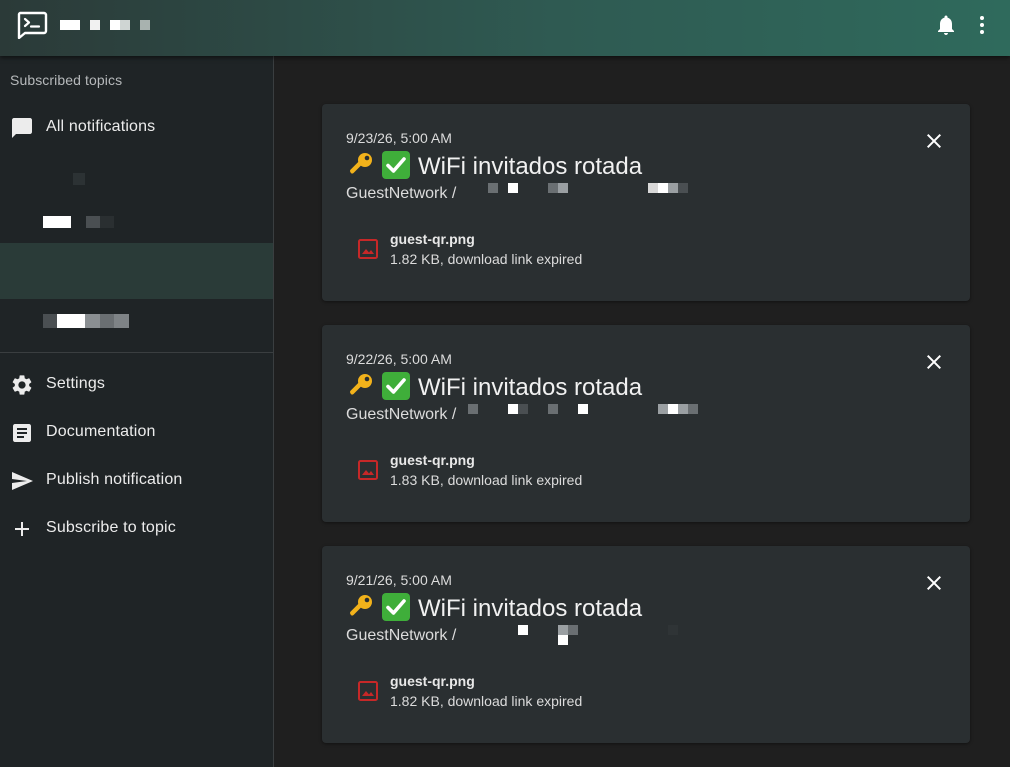  What do you see at coordinates (399, 359) in the screenshot?
I see `notification-date: 9/22/26, 5:00 AM` at bounding box center [399, 359].